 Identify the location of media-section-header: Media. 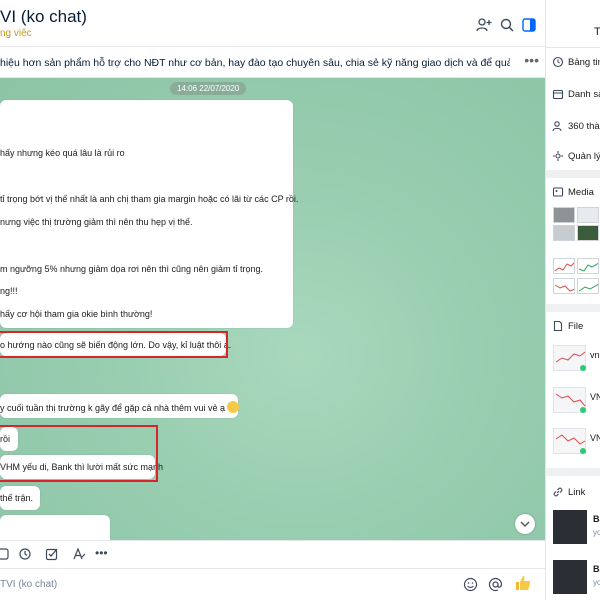
(573, 192).